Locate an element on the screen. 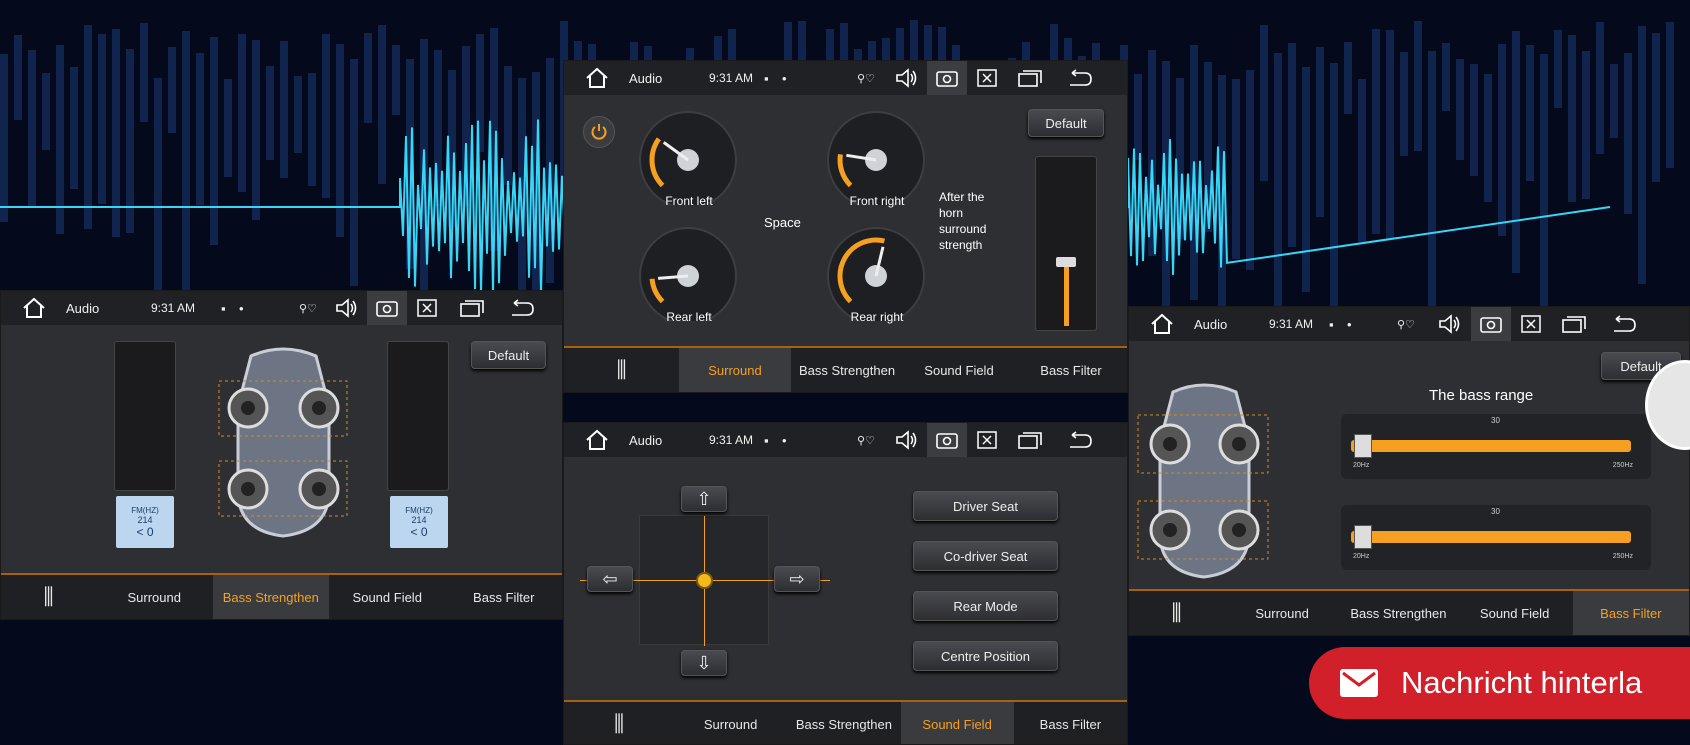 This screenshot has height=745, width=1690. slider-thumb is located at coordinates (1066, 262).